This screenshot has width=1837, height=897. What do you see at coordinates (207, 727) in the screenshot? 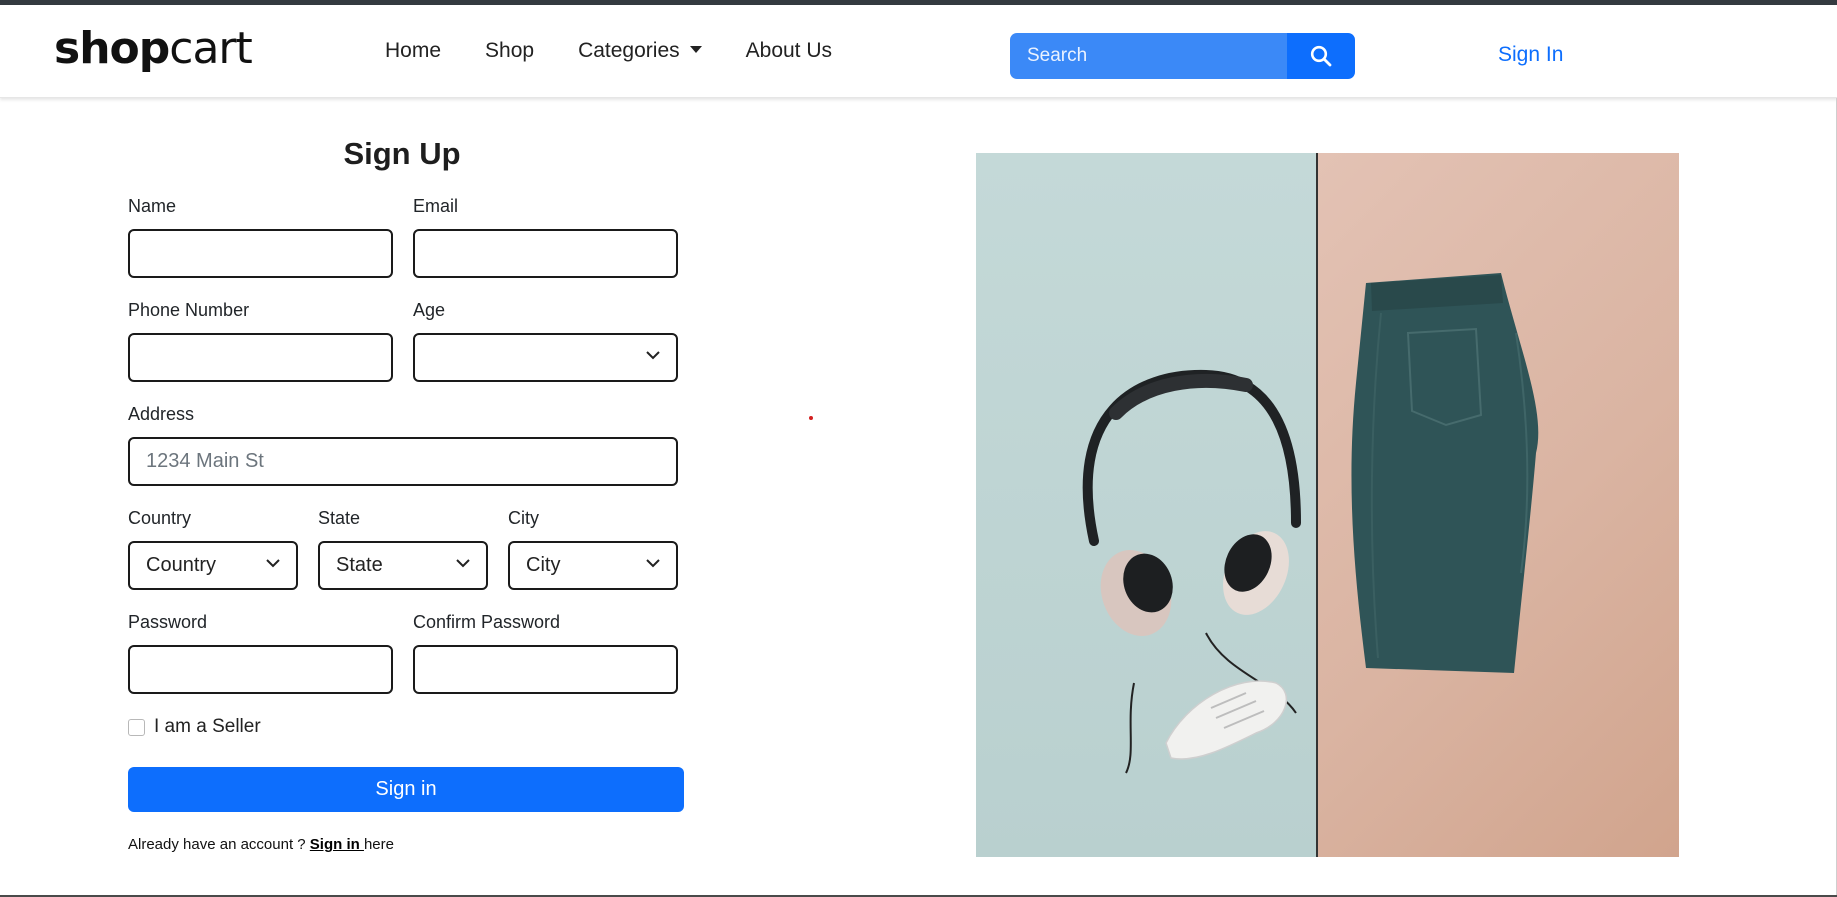
I see `seller-checkbox-label: I am a Seller` at bounding box center [207, 727].